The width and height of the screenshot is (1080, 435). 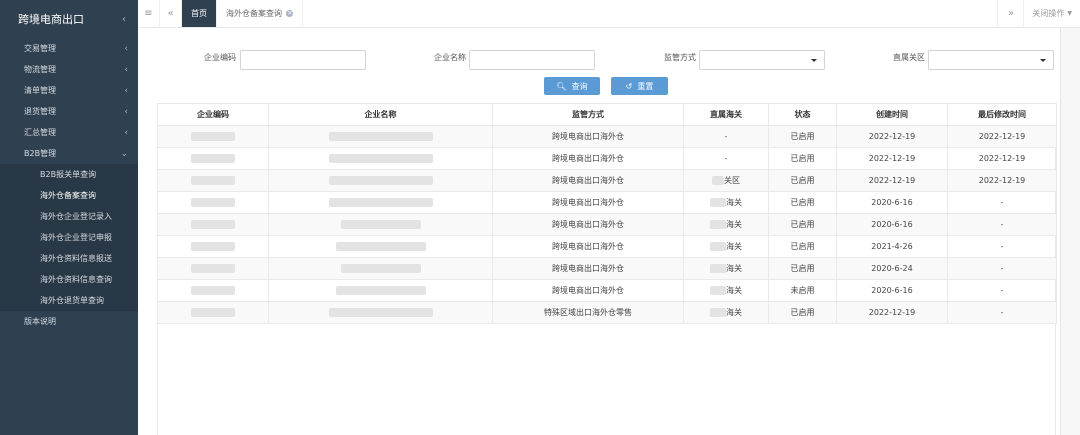 I want to click on supervision-mode-label: 监管方式, so click(x=680, y=57).